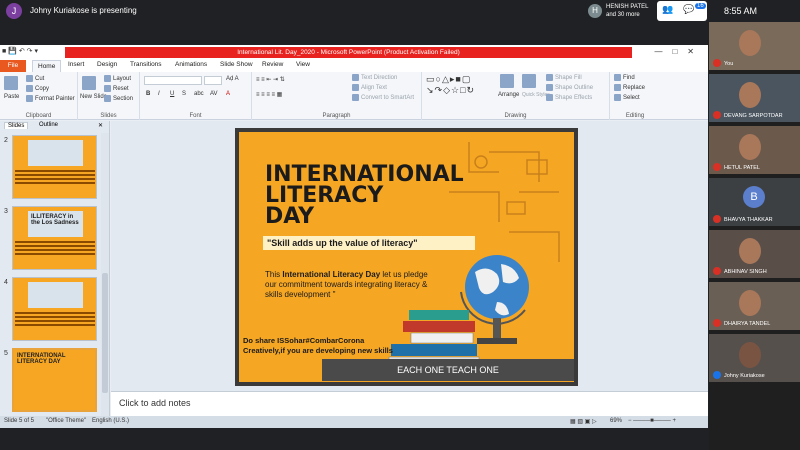 The height and width of the screenshot is (450, 800). I want to click on clipboard-group: Paste Cut Copy Format Painter Clipboard, so click(39, 96).